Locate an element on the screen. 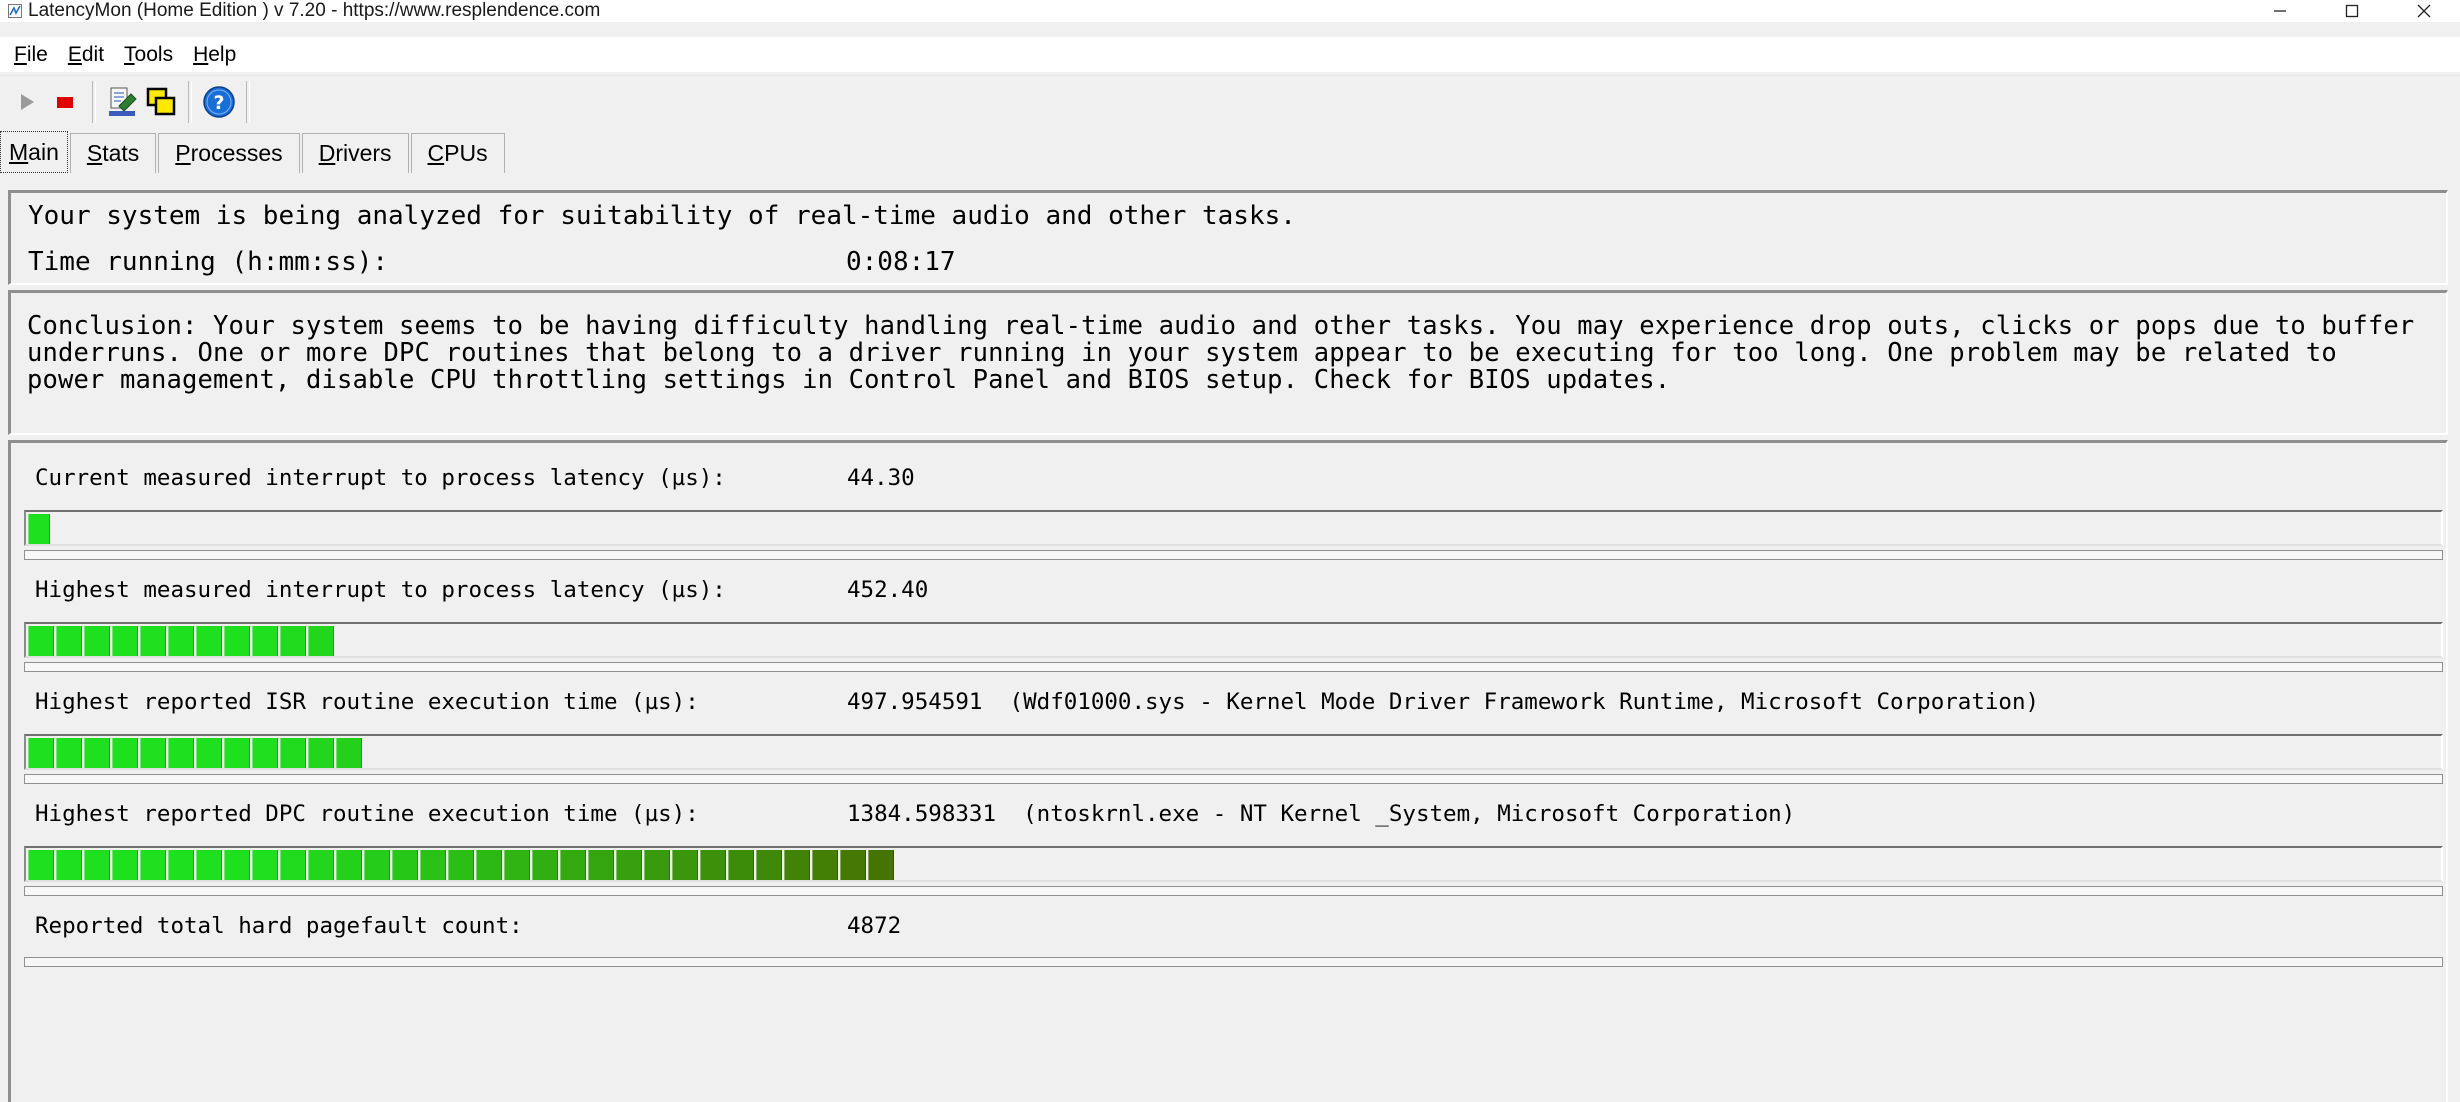 The image size is (2460, 1102). windows-button is located at coordinates (161, 102).